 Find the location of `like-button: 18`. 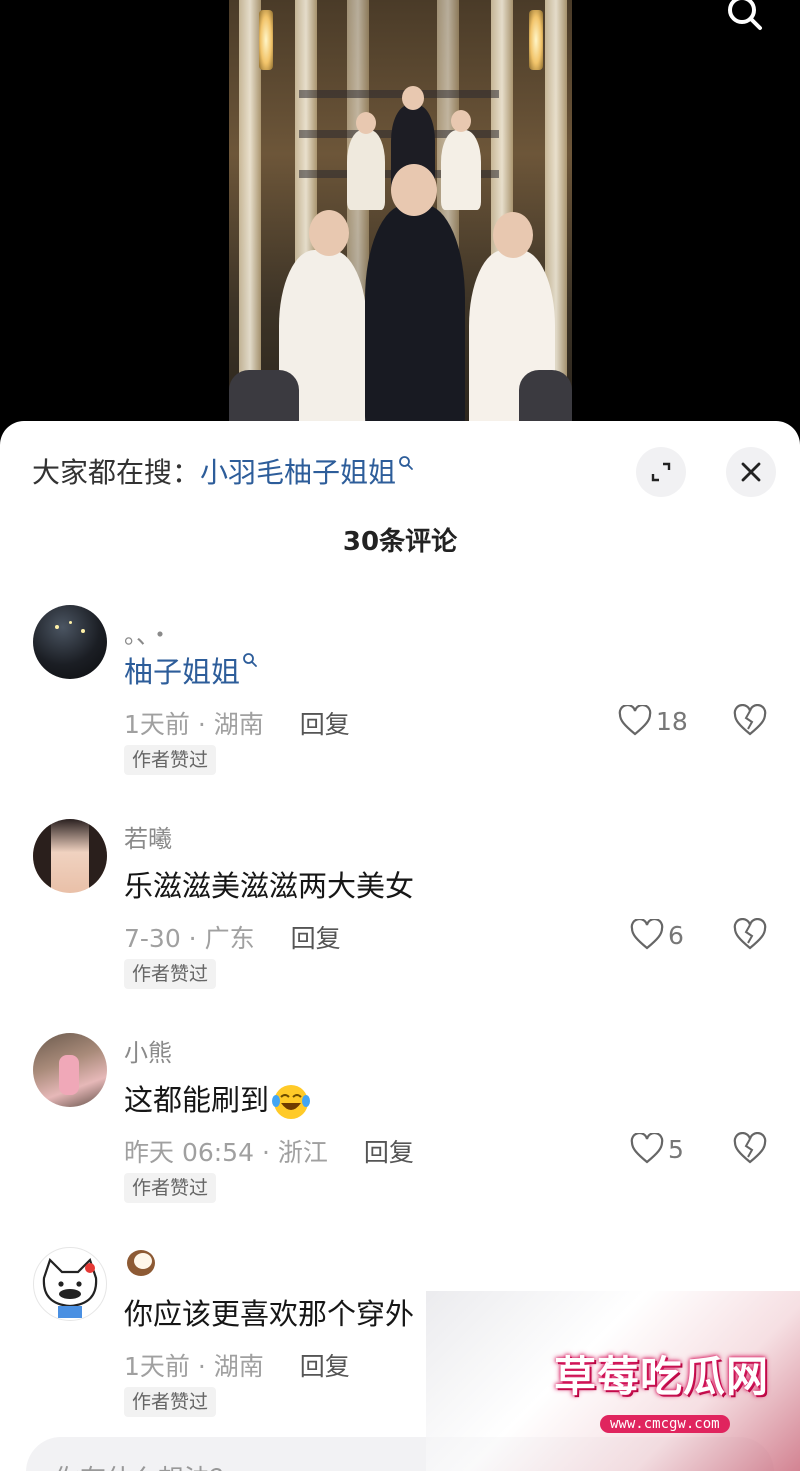

like-button: 18 is located at coordinates (653, 721).